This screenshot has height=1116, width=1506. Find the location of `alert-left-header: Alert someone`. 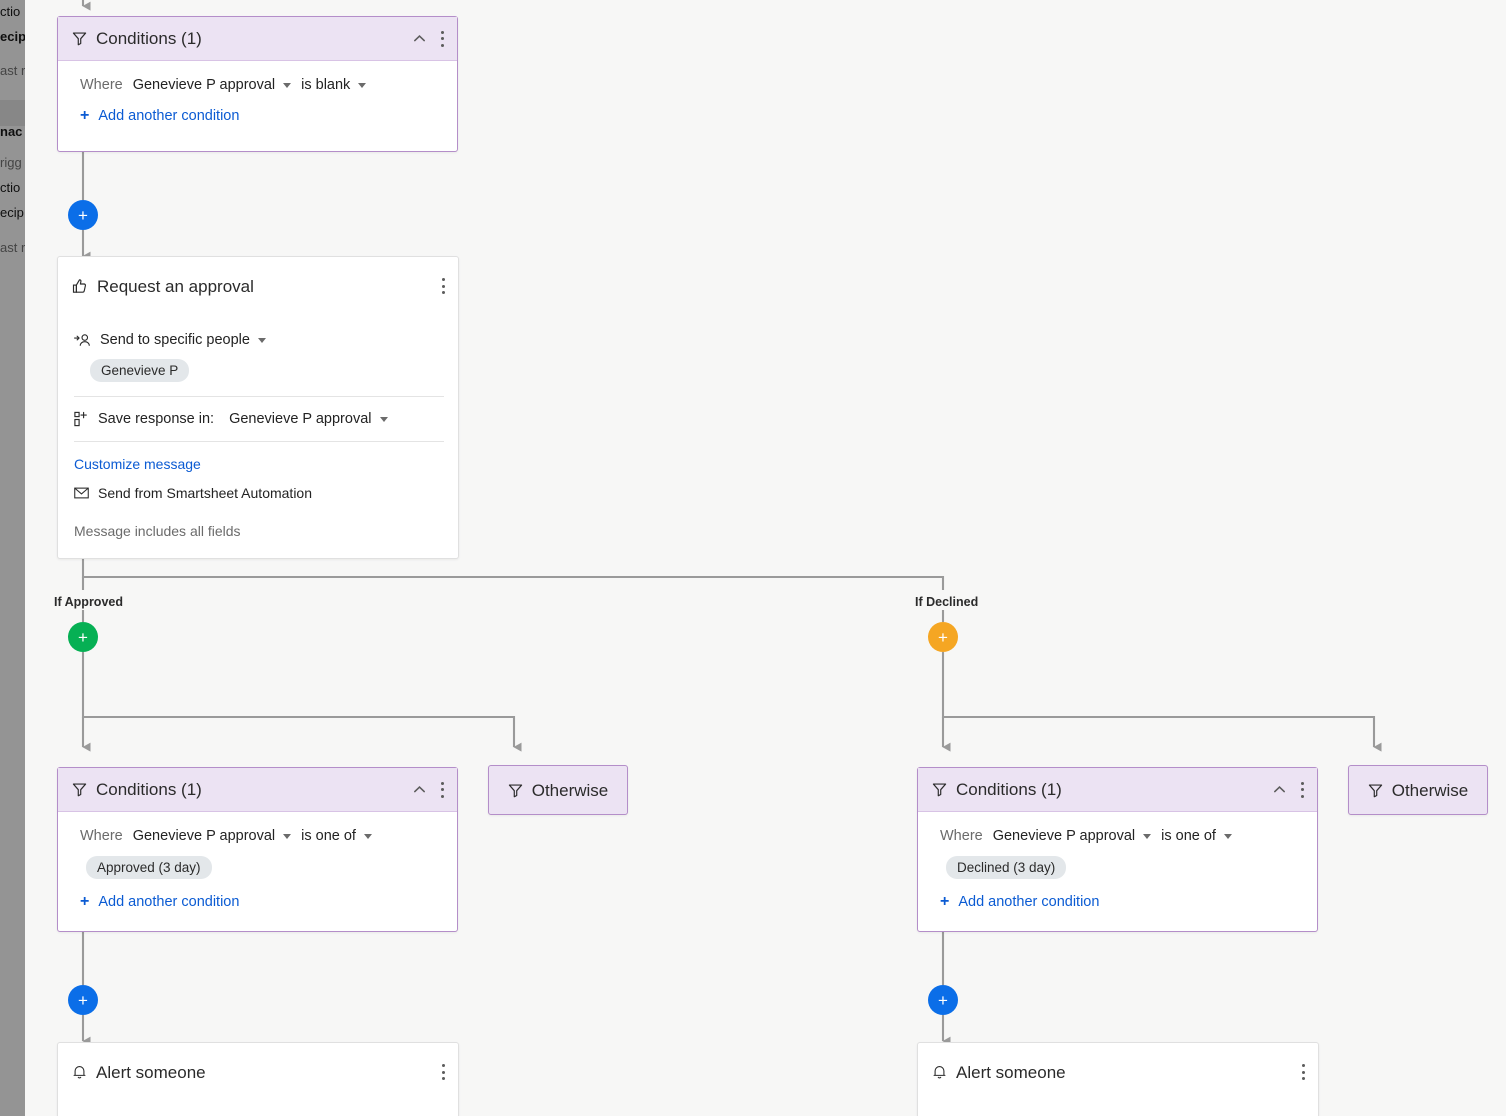

alert-left-header: Alert someone is located at coordinates (258, 1072).